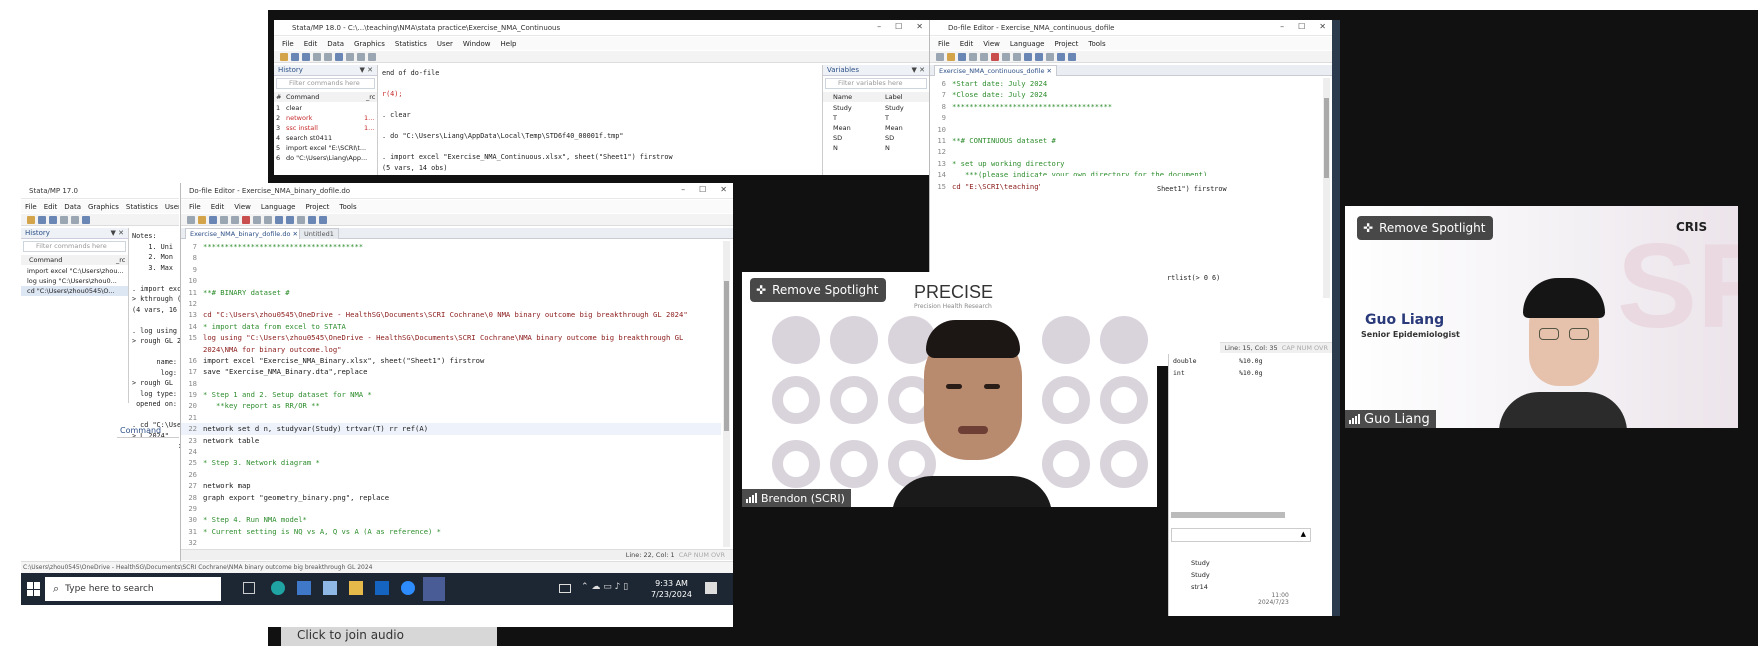 The height and width of the screenshot is (646, 1758). Describe the element at coordinates (726, 394) in the screenshot. I see `dofile-front-scrollbar` at that location.